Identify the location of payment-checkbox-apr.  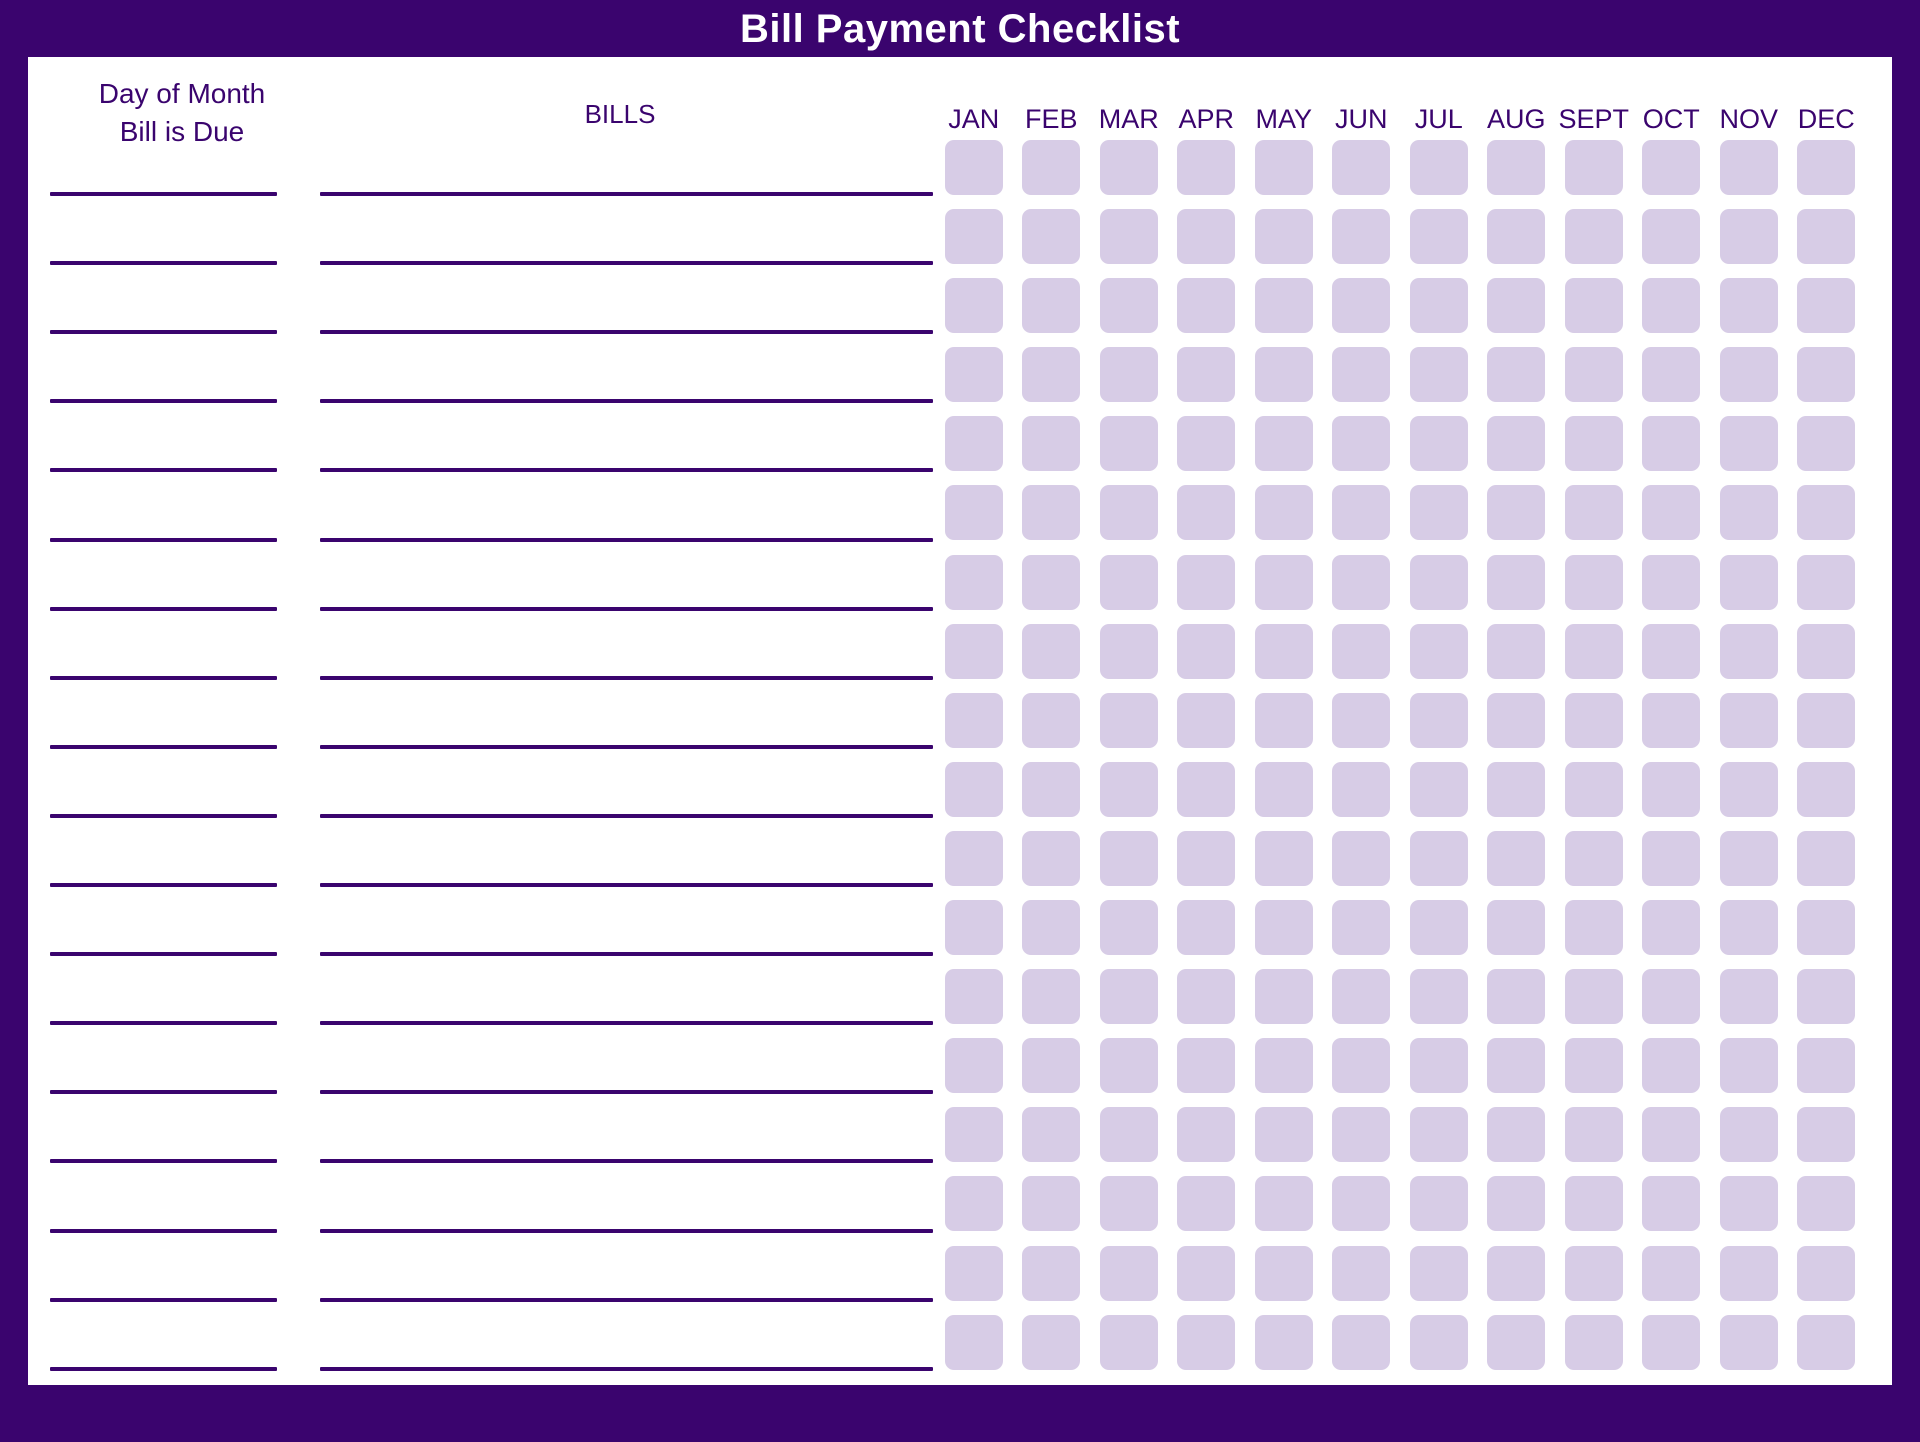
(1206, 375).